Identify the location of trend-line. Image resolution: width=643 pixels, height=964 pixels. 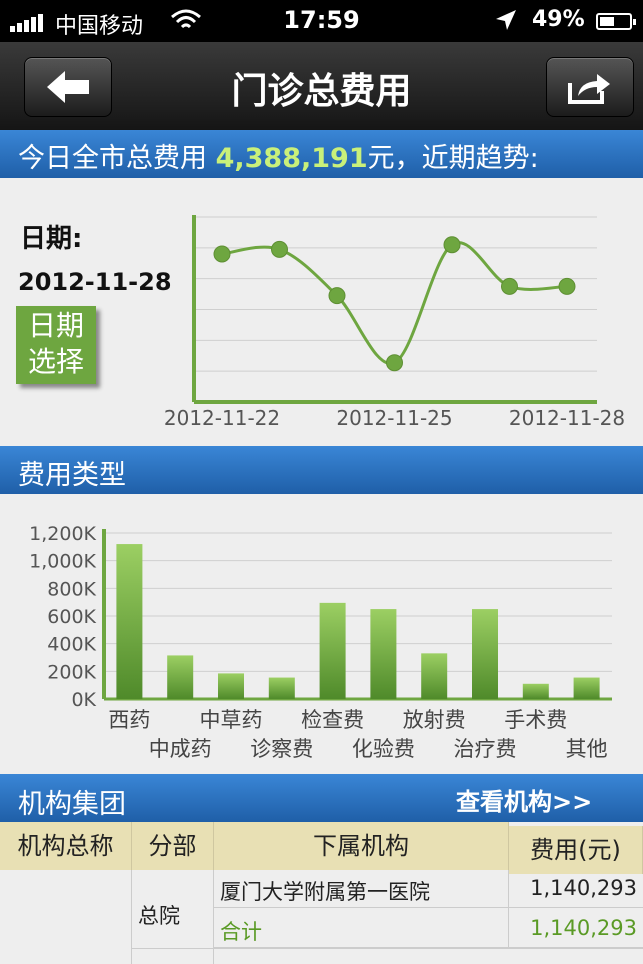
(394, 303).